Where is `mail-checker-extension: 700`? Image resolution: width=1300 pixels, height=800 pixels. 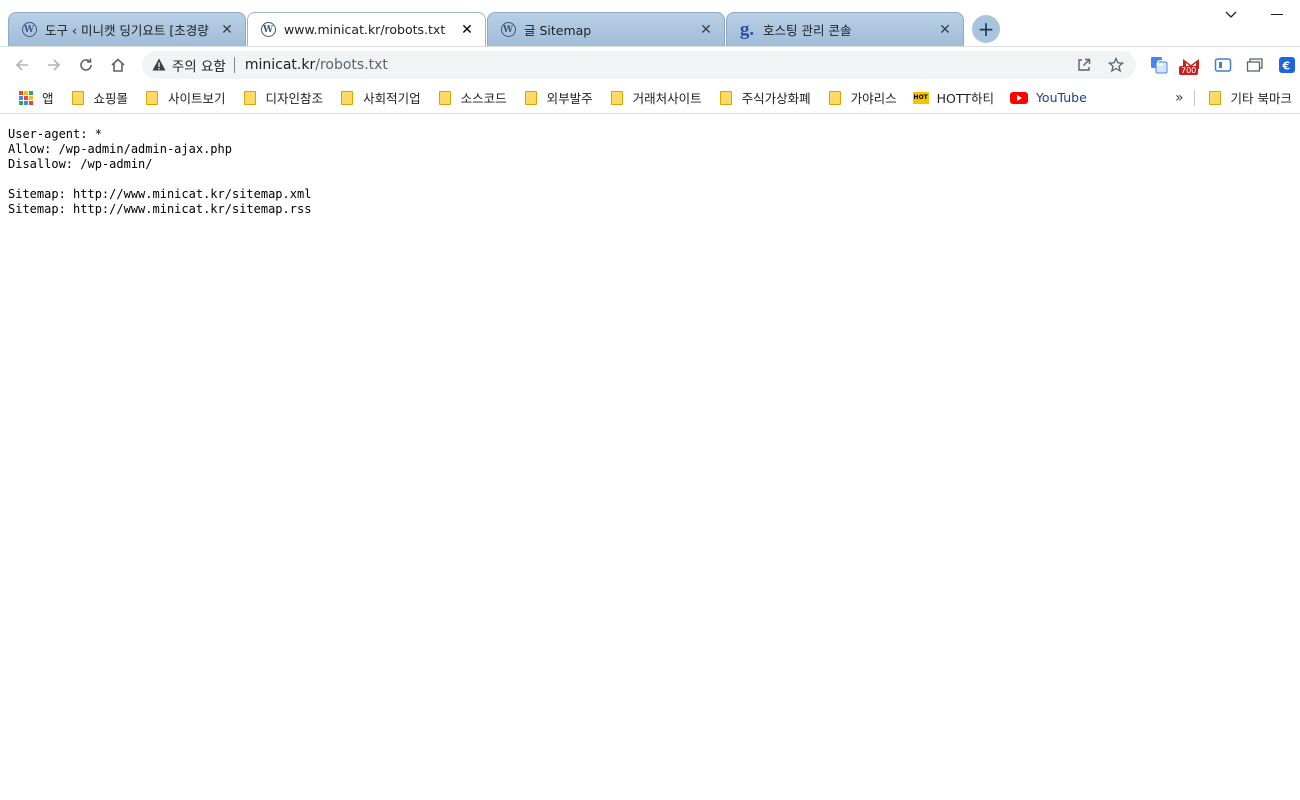
mail-checker-extension: 700 is located at coordinates (1191, 65).